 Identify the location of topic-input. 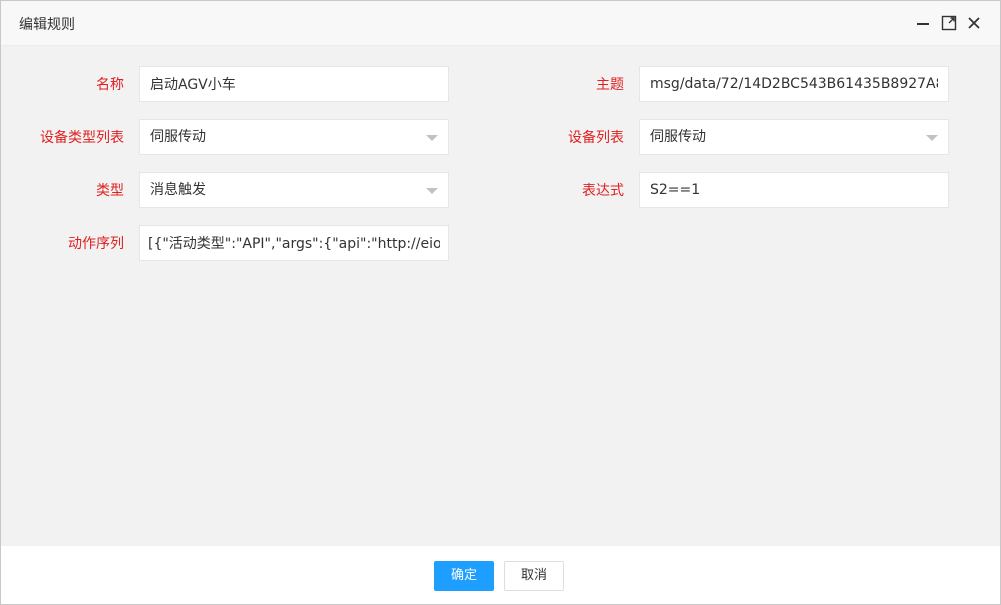
(794, 84).